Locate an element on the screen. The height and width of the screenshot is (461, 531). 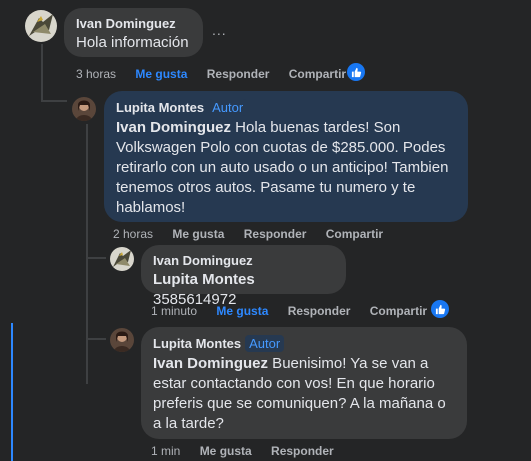
comment-bubble: Ivan Dominguez Hola información is located at coordinates (133, 32).